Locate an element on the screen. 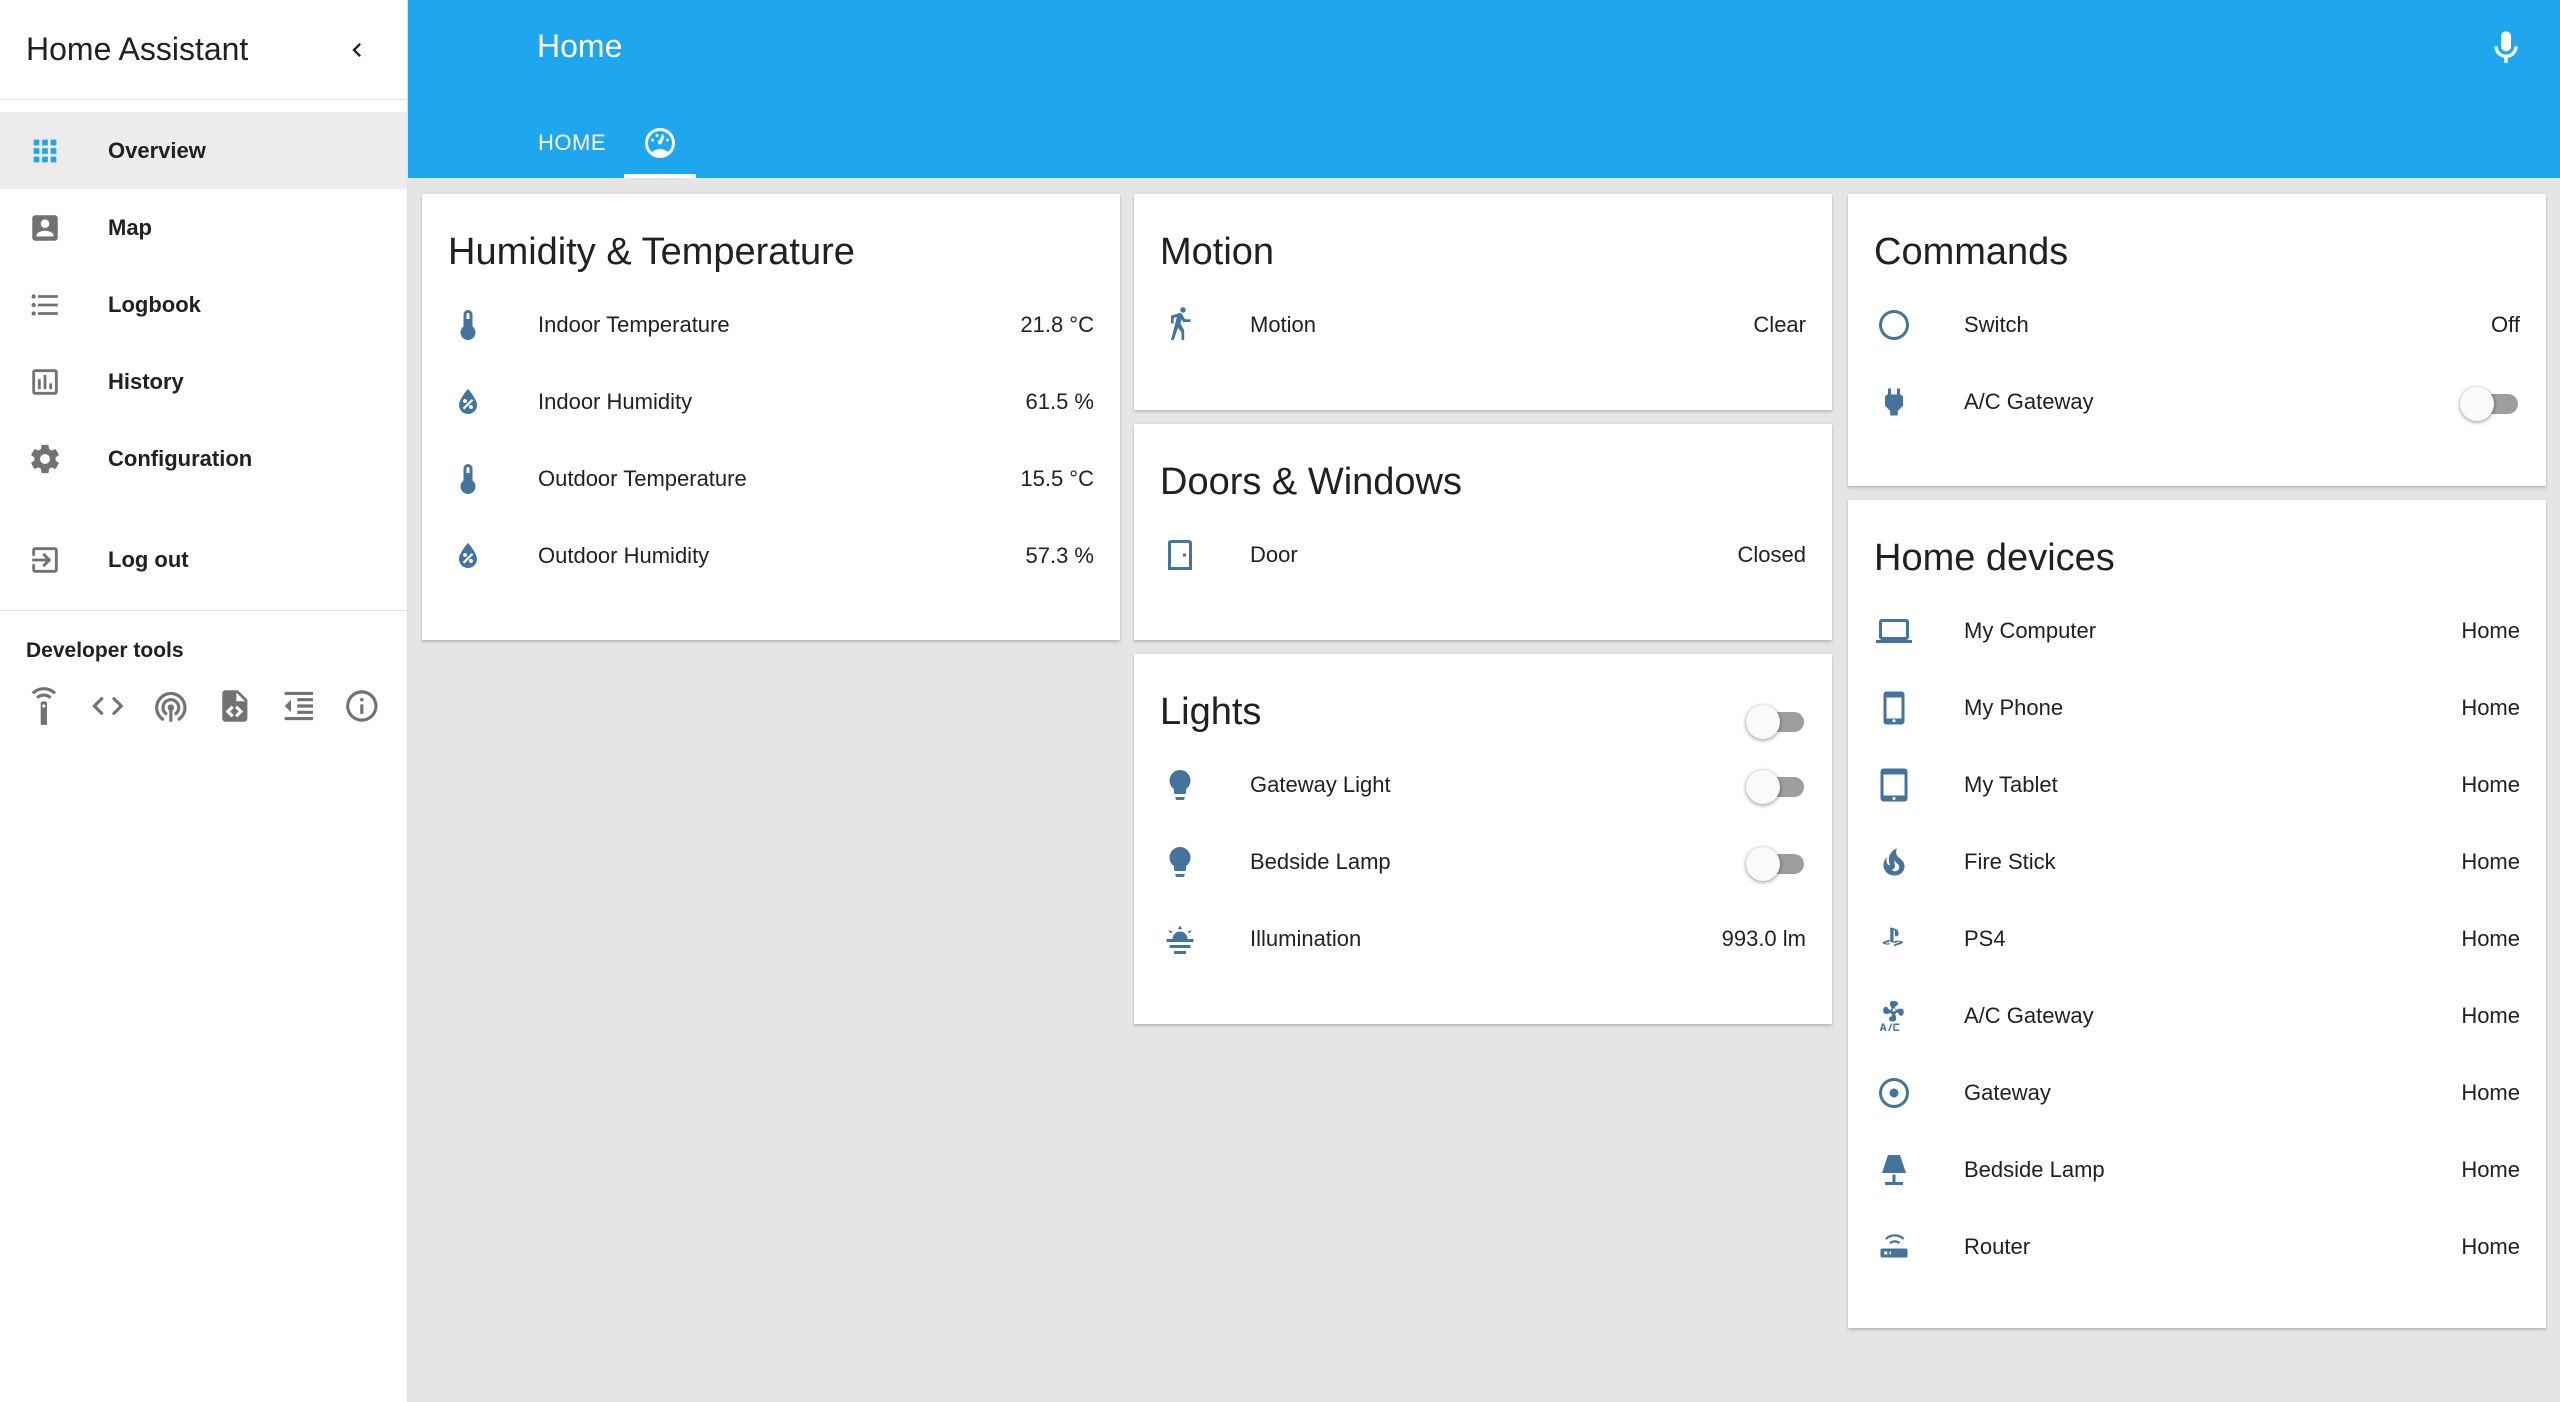  lights-group-toggle is located at coordinates (1776, 720).